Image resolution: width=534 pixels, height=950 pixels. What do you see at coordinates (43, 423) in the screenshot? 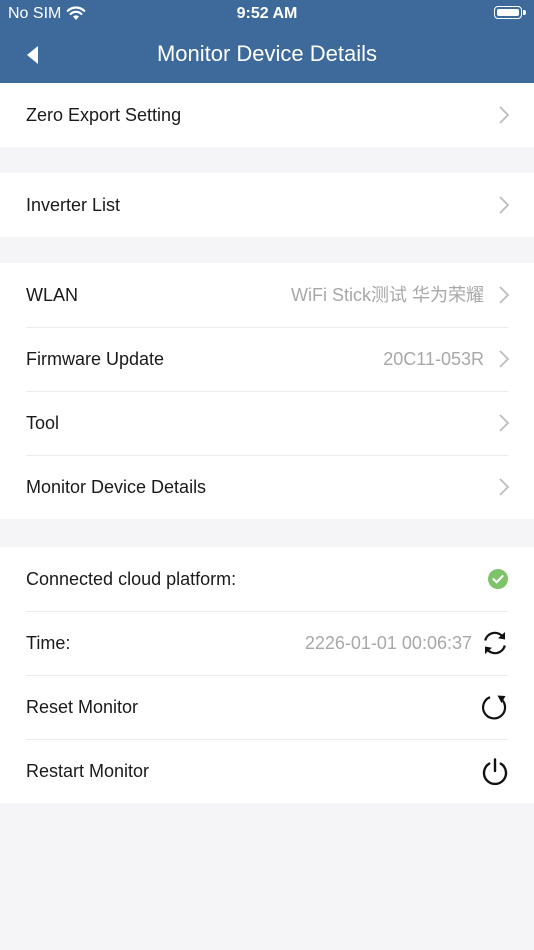
I see `tool-label: Tool` at bounding box center [43, 423].